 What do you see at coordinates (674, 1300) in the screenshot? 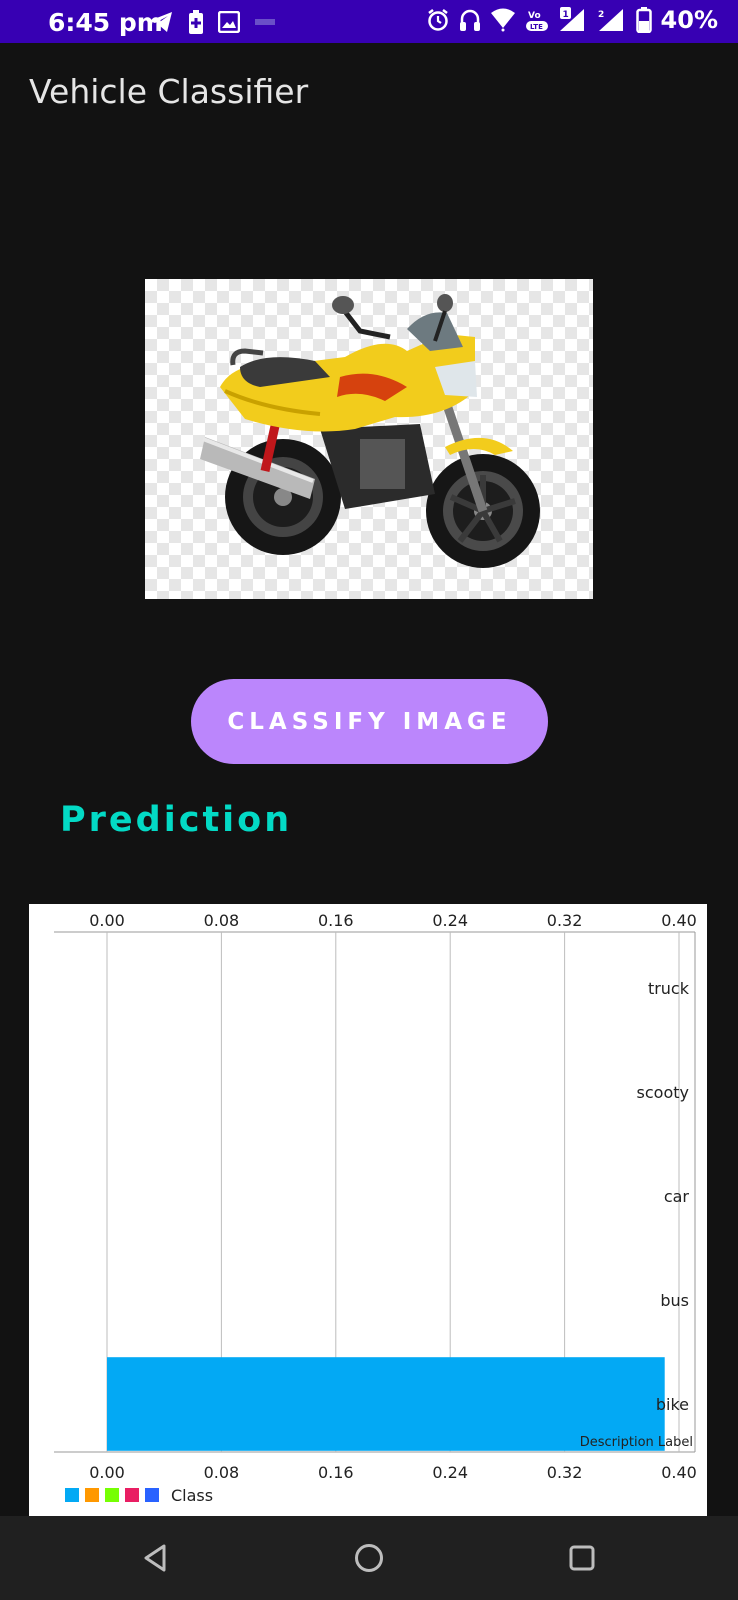
I see `category-label-bus: bus` at bounding box center [674, 1300].